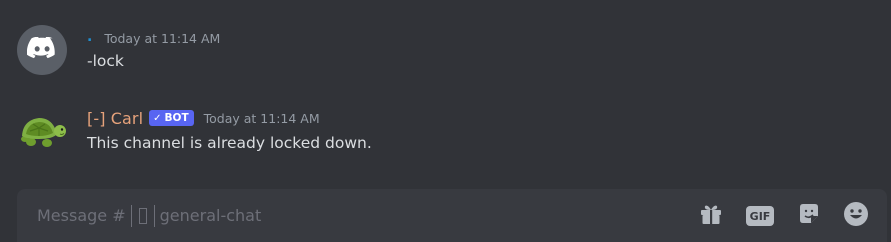 This screenshot has width=891, height=242. What do you see at coordinates (115, 118) in the screenshot?
I see `username: [-] Carl` at bounding box center [115, 118].